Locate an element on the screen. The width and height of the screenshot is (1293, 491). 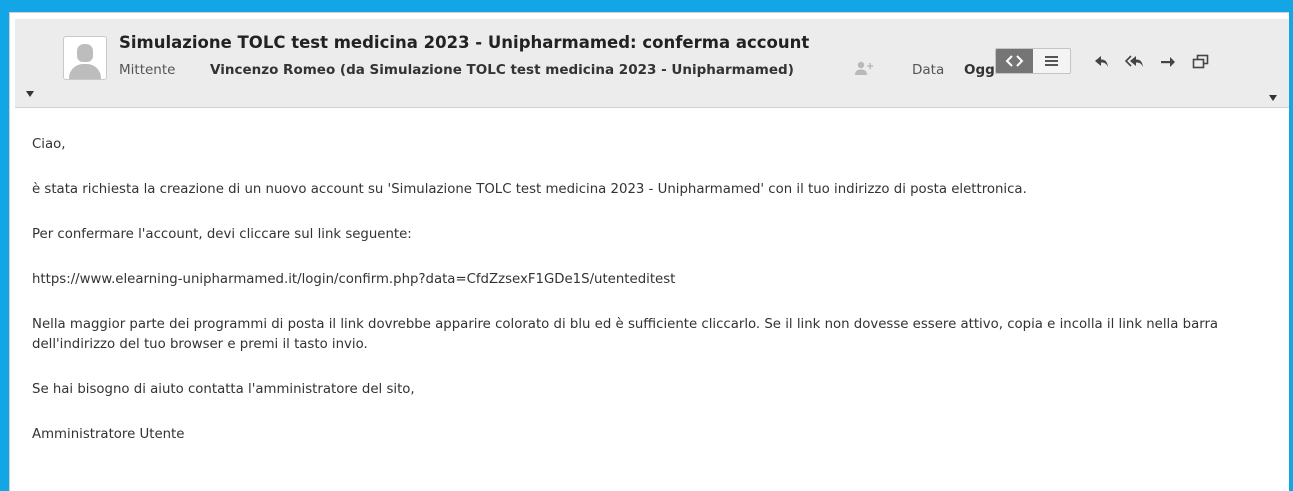
avatar-body is located at coordinates (85, 71).